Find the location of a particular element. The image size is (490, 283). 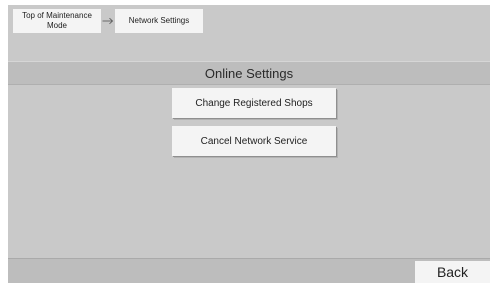

arrow-right-icon is located at coordinates (108, 21).